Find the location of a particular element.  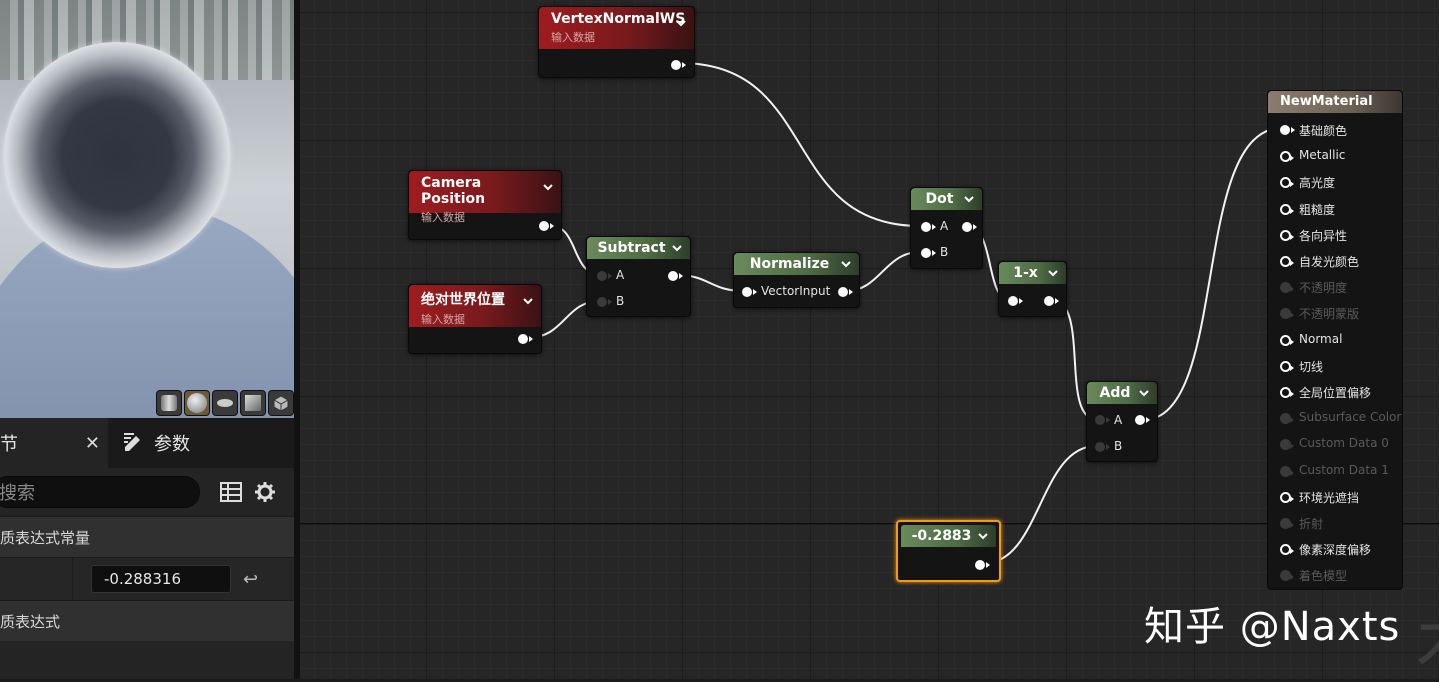

material-input-label: Normal is located at coordinates (1321, 338).